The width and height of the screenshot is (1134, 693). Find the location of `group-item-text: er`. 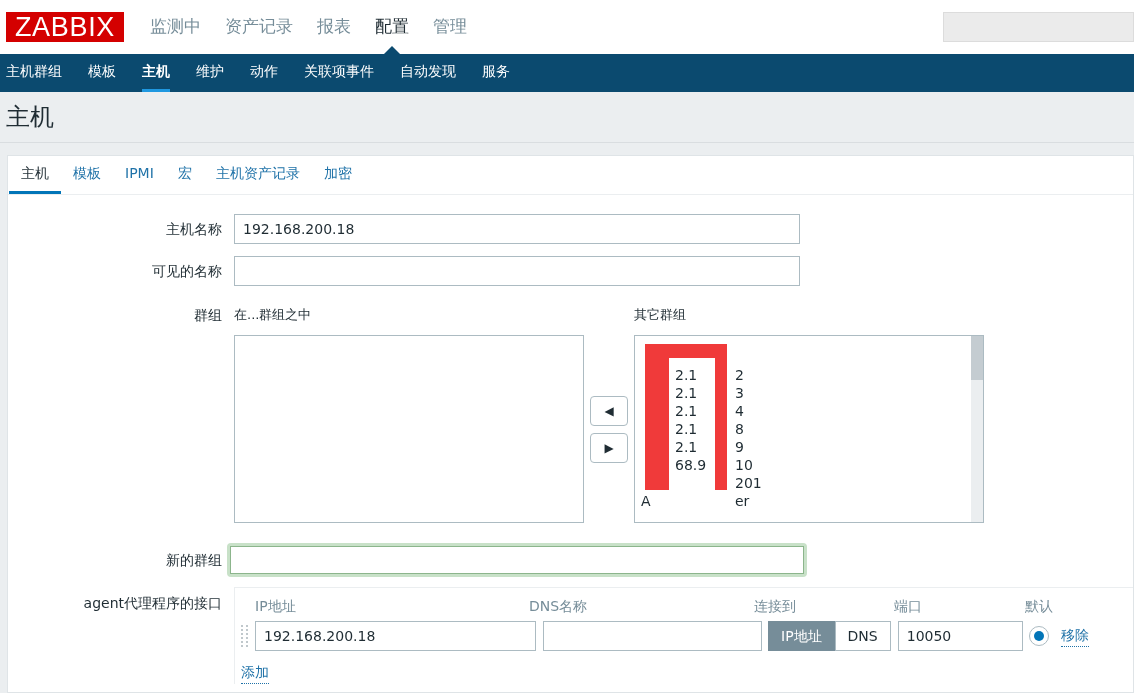

group-item-text: er is located at coordinates (742, 501).